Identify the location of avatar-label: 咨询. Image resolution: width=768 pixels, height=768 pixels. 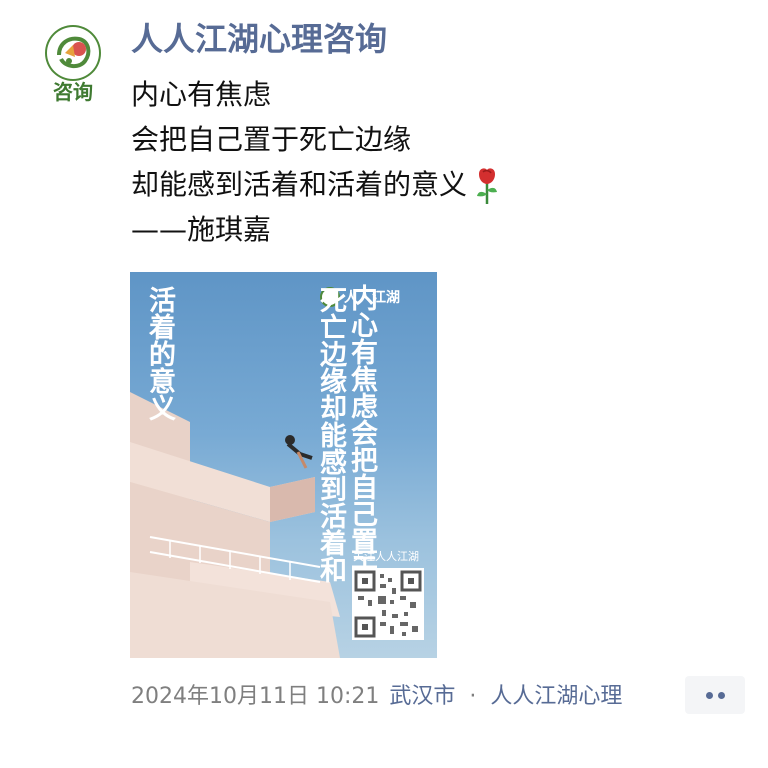
(73, 92).